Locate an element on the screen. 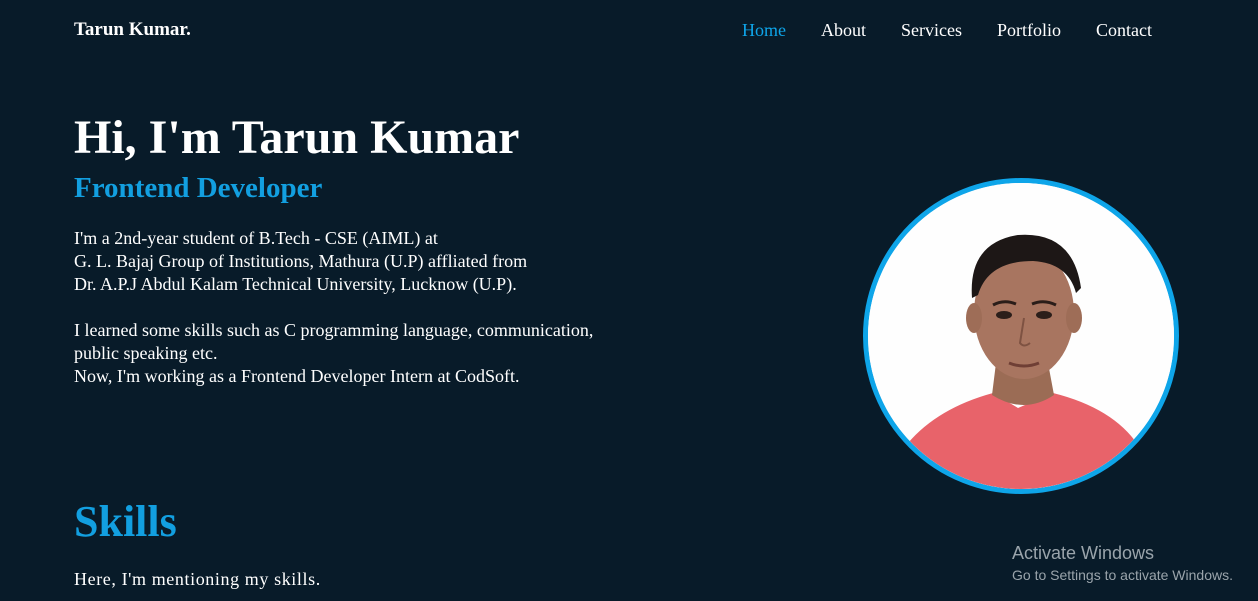  about-line: public speaking etc. is located at coordinates (146, 353).